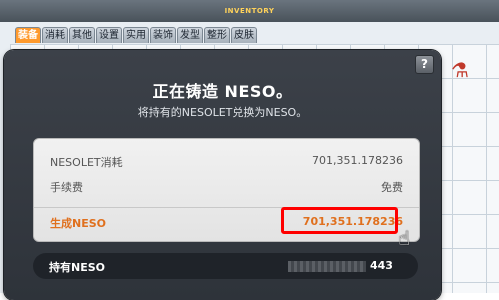 This screenshot has width=499, height=300. What do you see at coordinates (357, 160) in the screenshot?
I see `nesolet-cost-value: 701,351.178236` at bounding box center [357, 160].